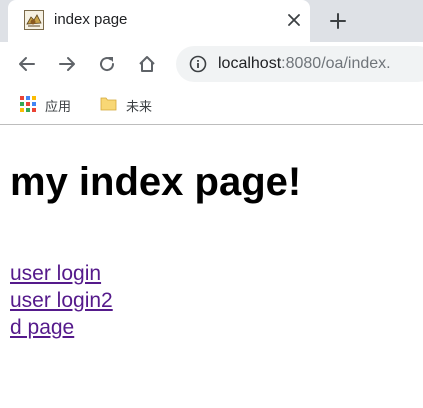 The width and height of the screenshot is (423, 408). What do you see at coordinates (159, 21) in the screenshot?
I see `active-tab: index page` at bounding box center [159, 21].